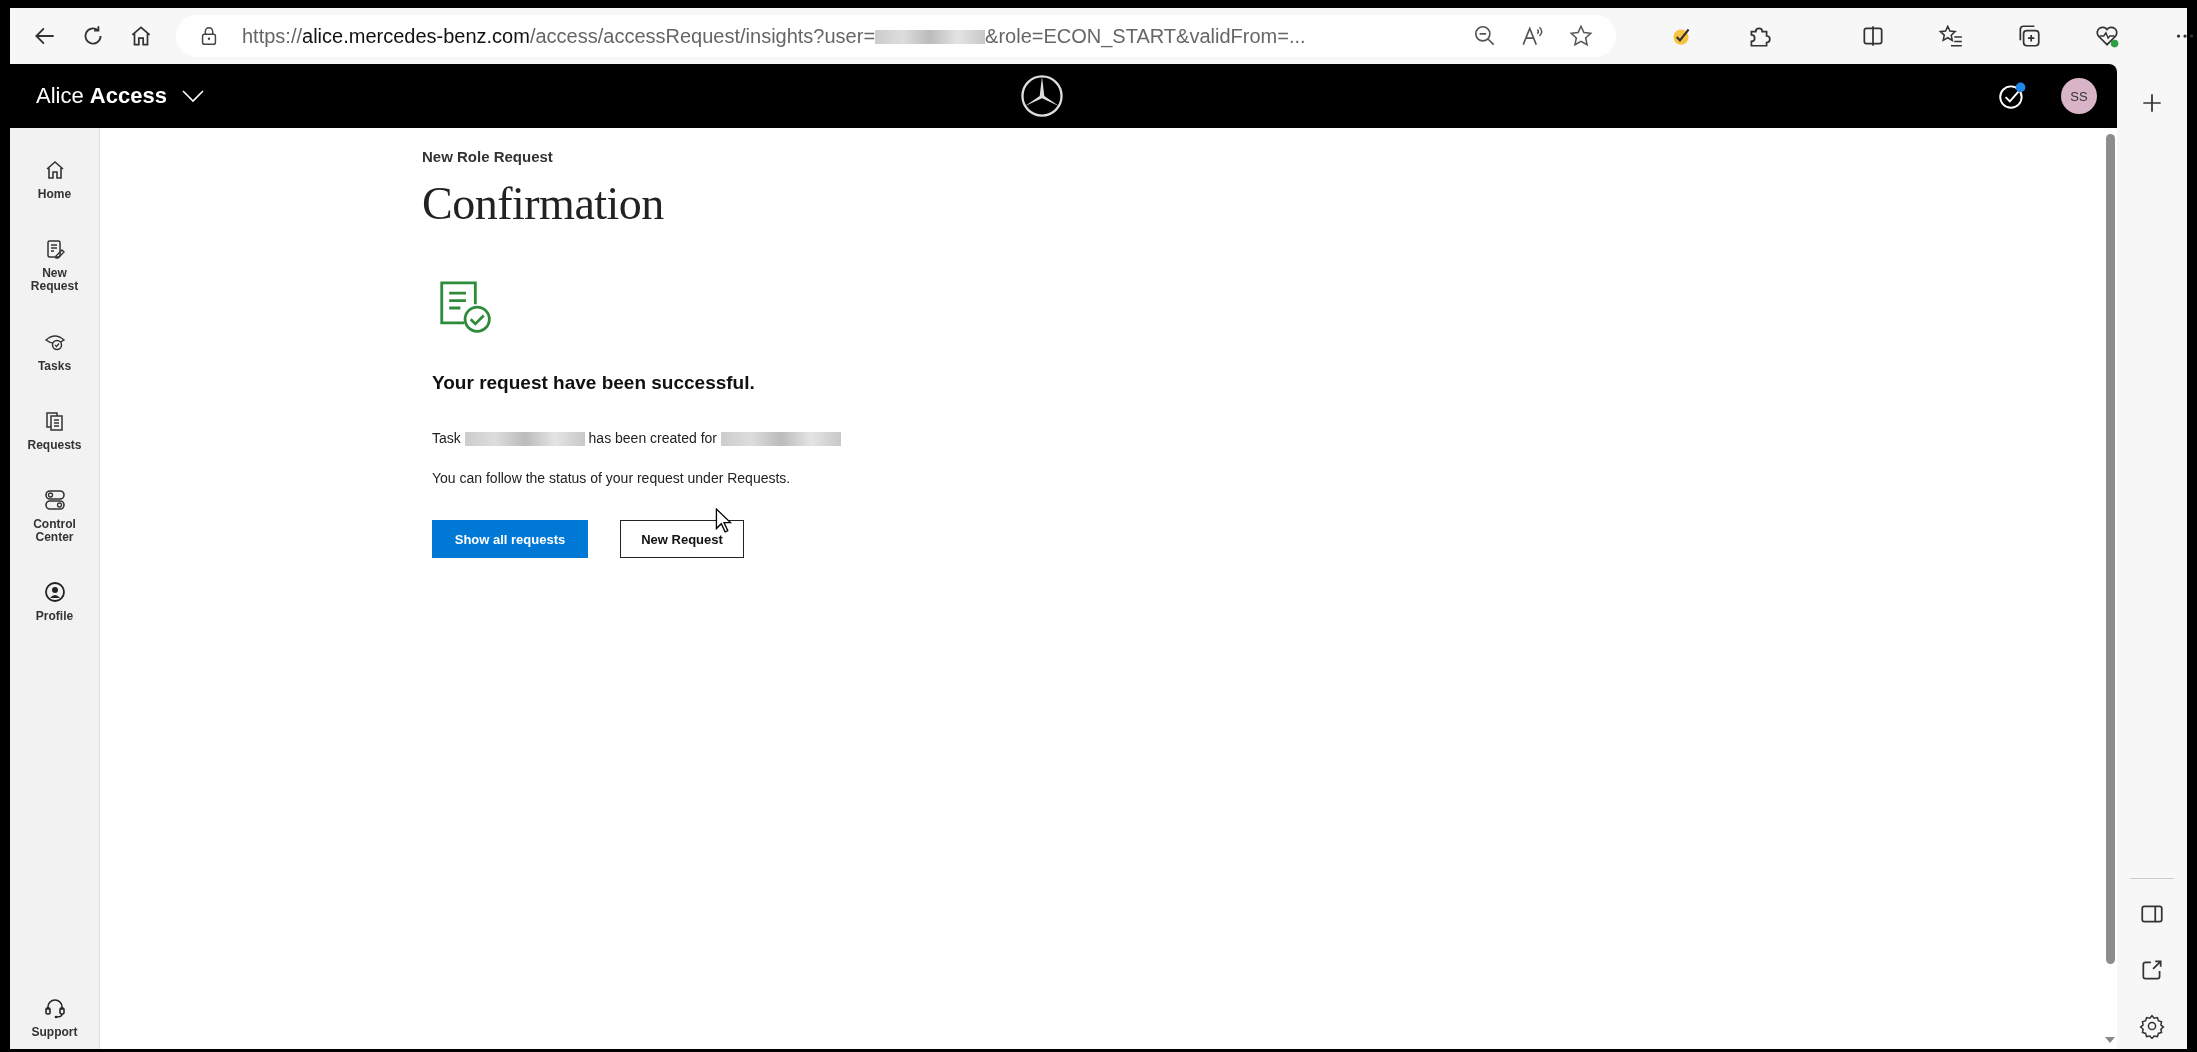 This screenshot has height=1052, width=2197. I want to click on sidebar-item: Control Center, so click(54, 516).